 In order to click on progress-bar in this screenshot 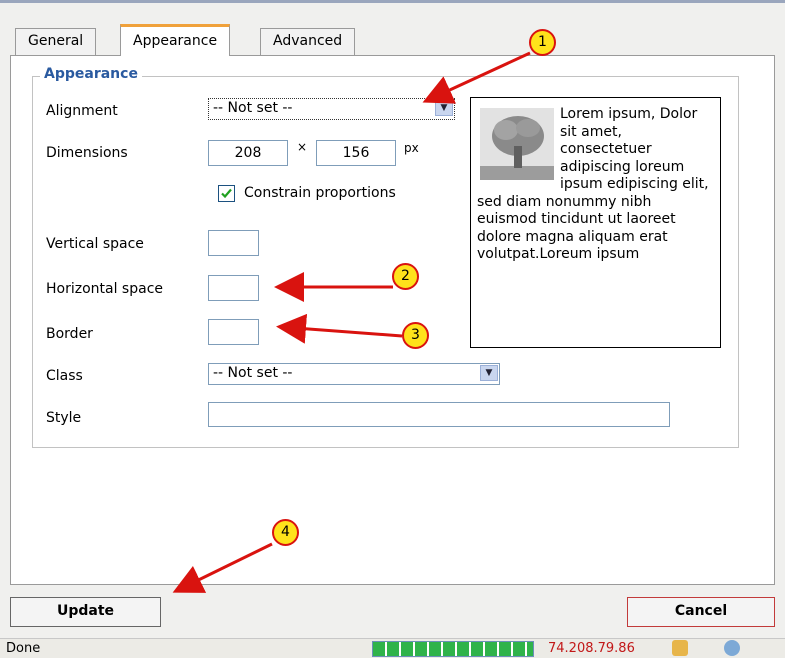, I will do `click(453, 649)`.